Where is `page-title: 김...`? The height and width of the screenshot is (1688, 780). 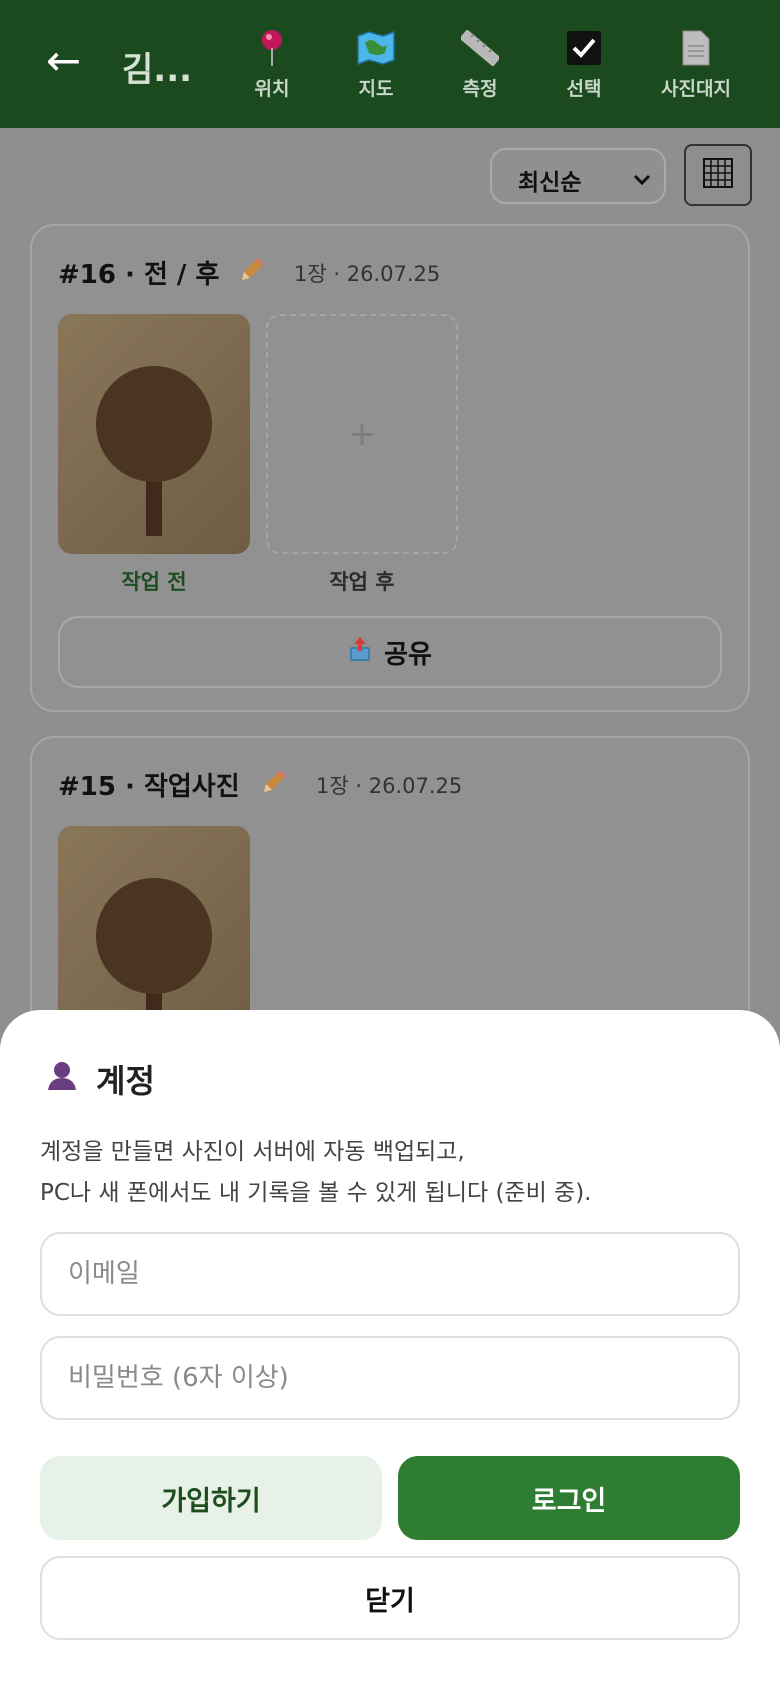 page-title: 김... is located at coordinates (157, 70).